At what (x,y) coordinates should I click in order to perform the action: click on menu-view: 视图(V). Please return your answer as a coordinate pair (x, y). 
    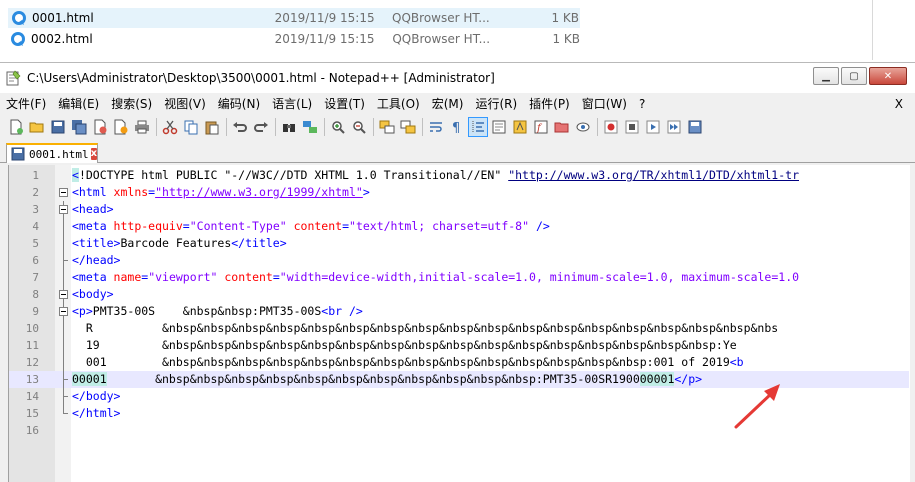
    Looking at the image, I should click on (185, 104).